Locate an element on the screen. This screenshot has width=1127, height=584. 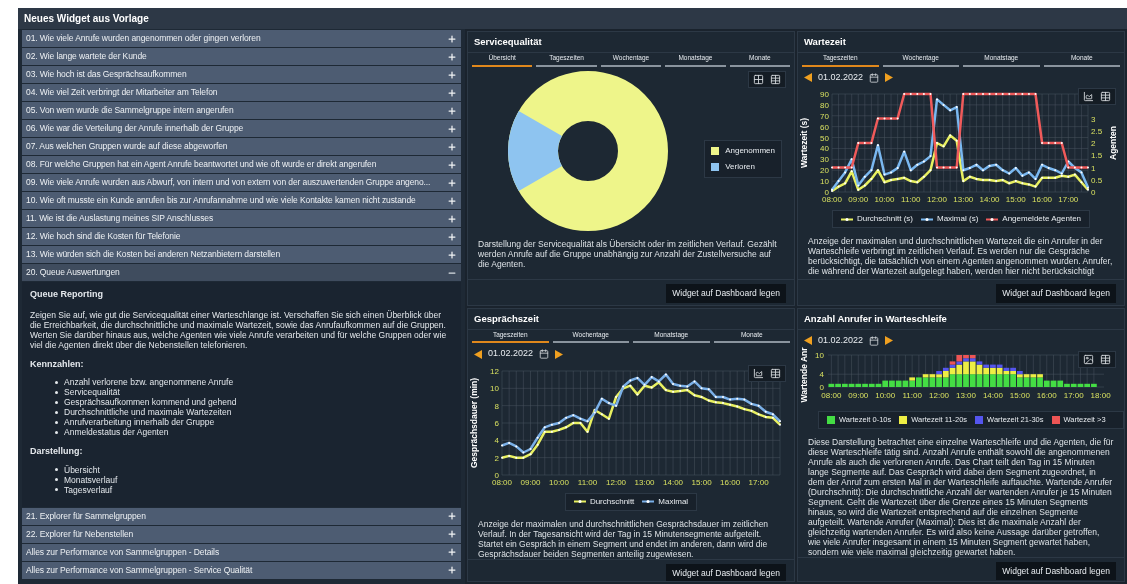
bullet-text: Servicequalität is located at coordinates (92, 392).